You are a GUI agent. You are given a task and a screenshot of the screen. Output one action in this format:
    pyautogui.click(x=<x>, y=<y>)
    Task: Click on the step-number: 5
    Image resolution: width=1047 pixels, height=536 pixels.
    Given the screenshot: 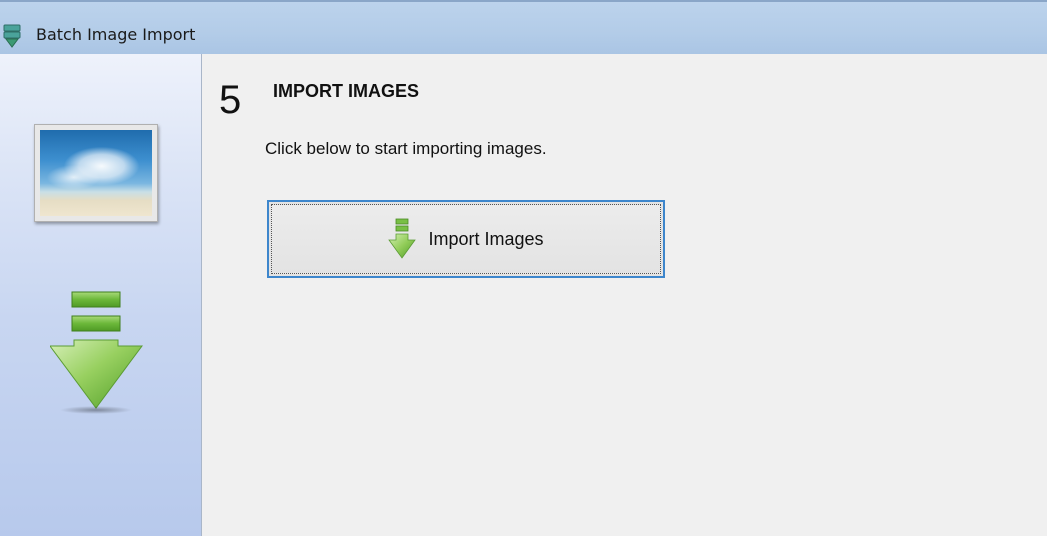 What is the action you would take?
    pyautogui.click(x=230, y=100)
    